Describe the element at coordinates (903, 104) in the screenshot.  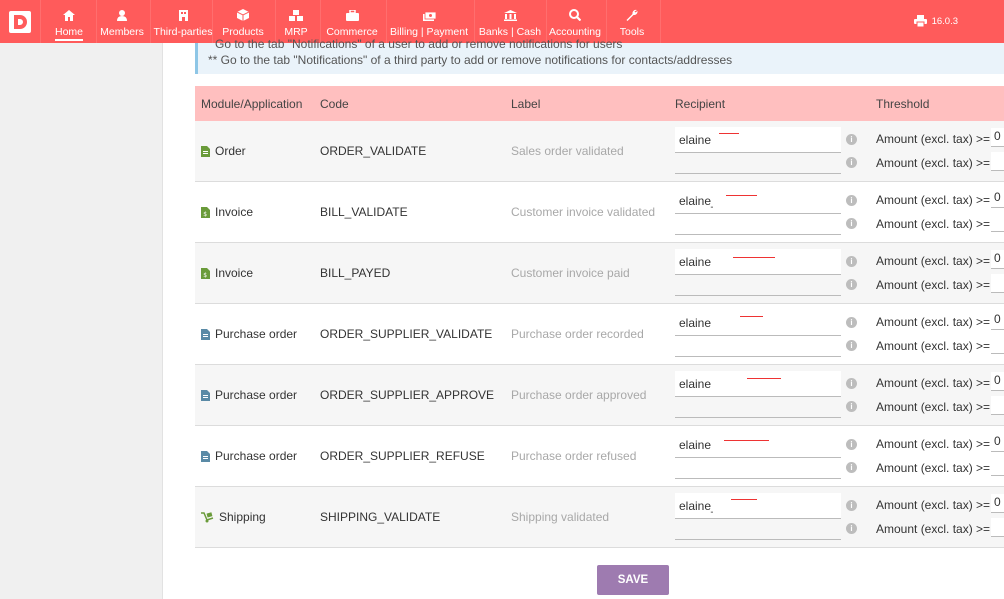
I see `header-threshold: Threshold` at that location.